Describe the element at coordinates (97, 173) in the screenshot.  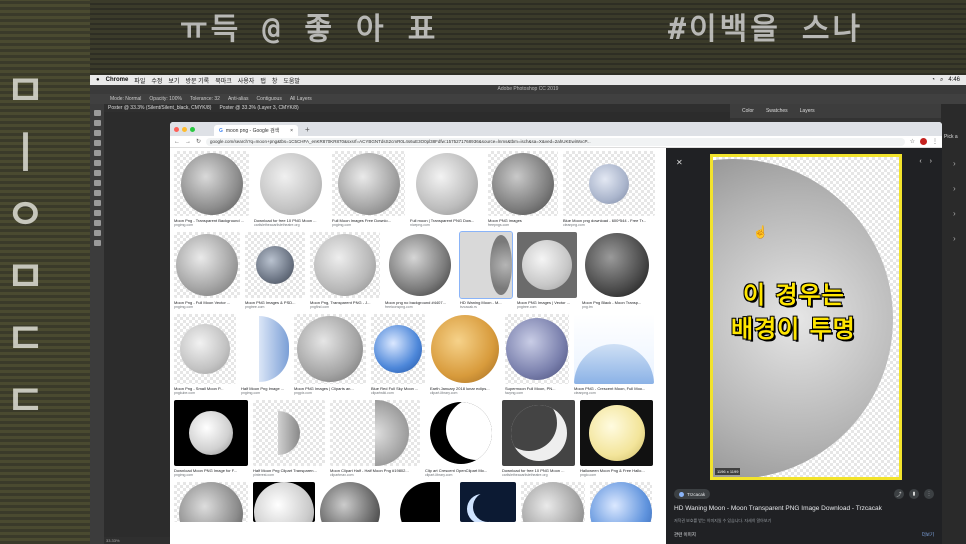
I see `brush-tool-icon` at that location.